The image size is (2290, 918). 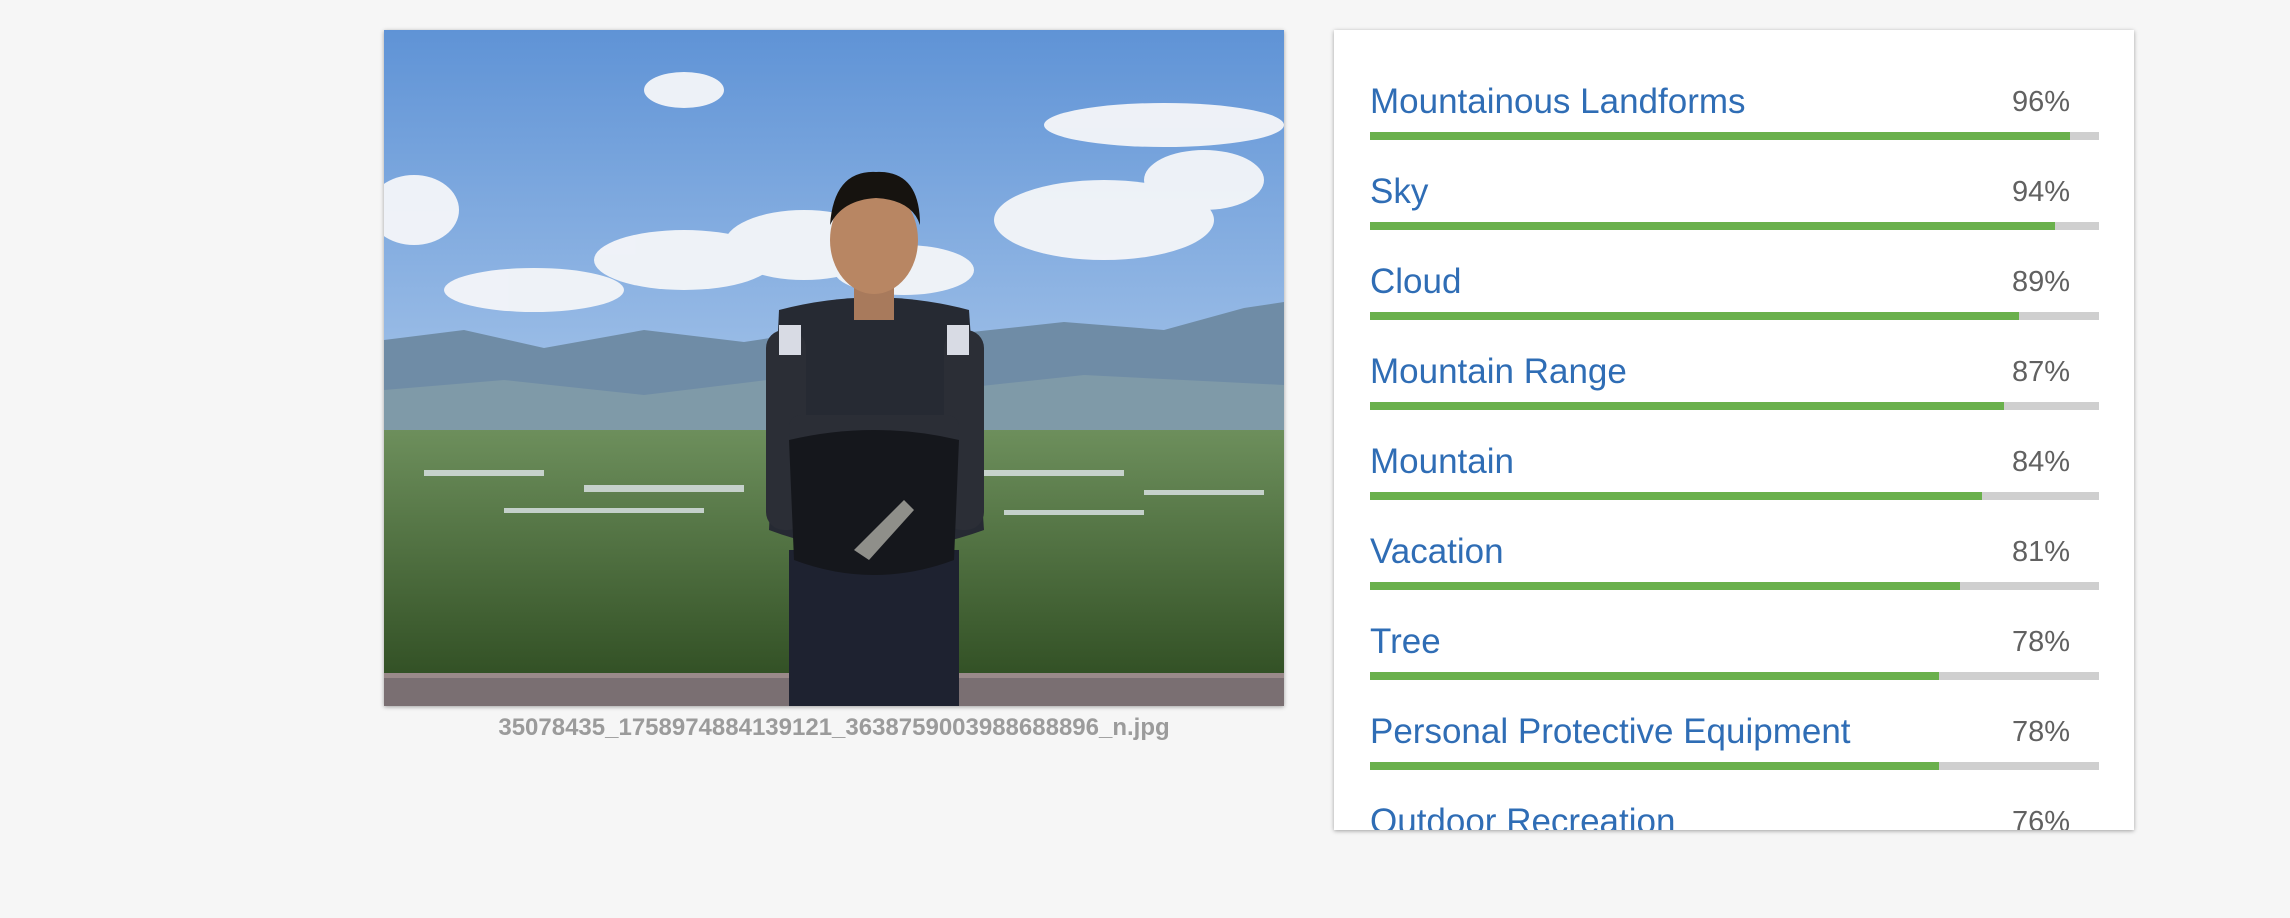 What do you see at coordinates (1610, 731) in the screenshot?
I see `label-name: Personal Protective Equipment` at bounding box center [1610, 731].